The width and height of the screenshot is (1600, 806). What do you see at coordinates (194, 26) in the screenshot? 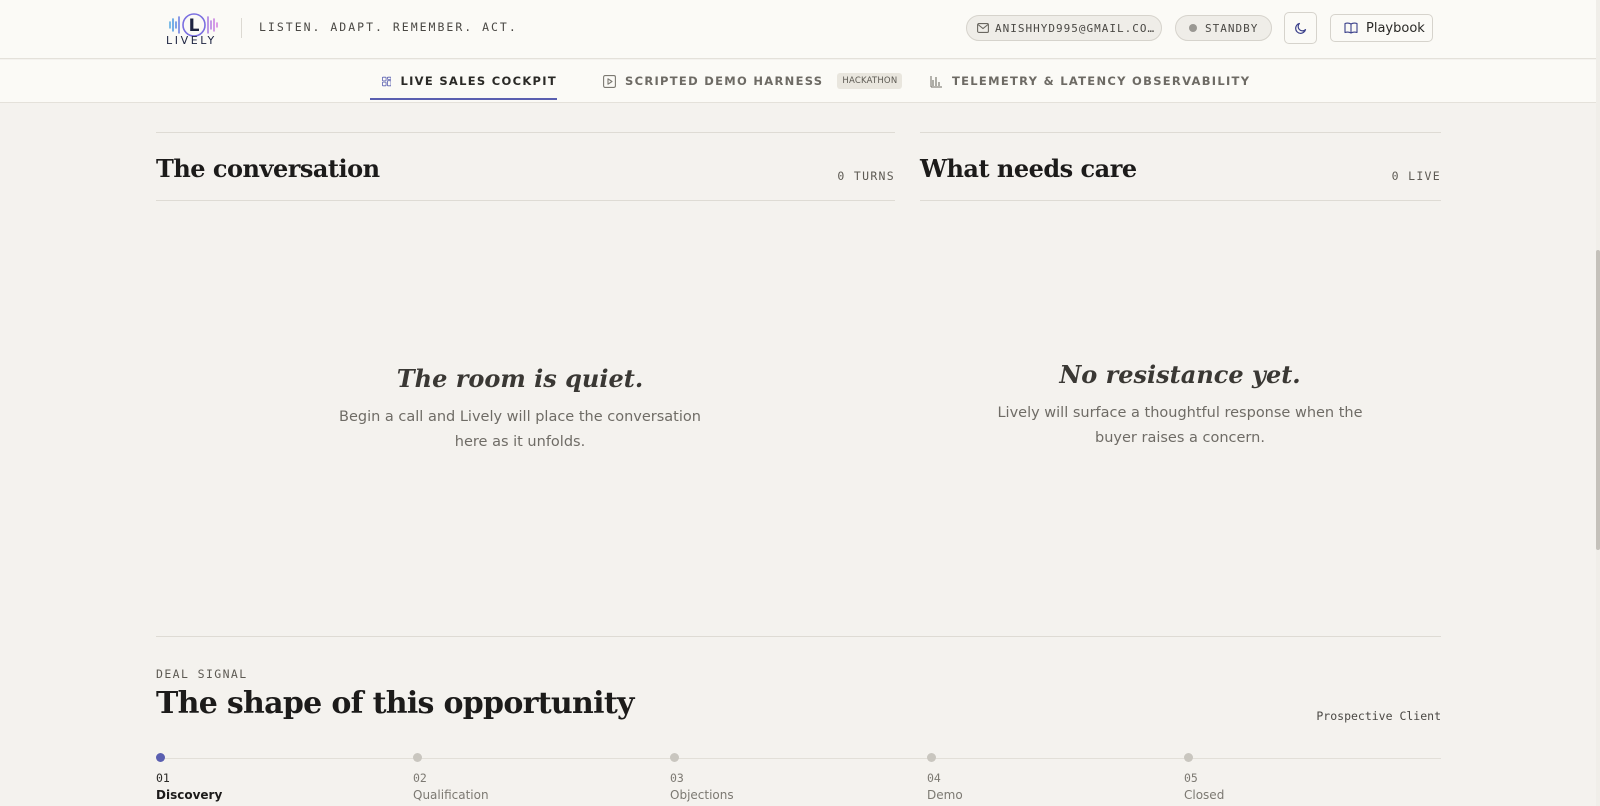
I see `svg-text: L` at bounding box center [194, 26].